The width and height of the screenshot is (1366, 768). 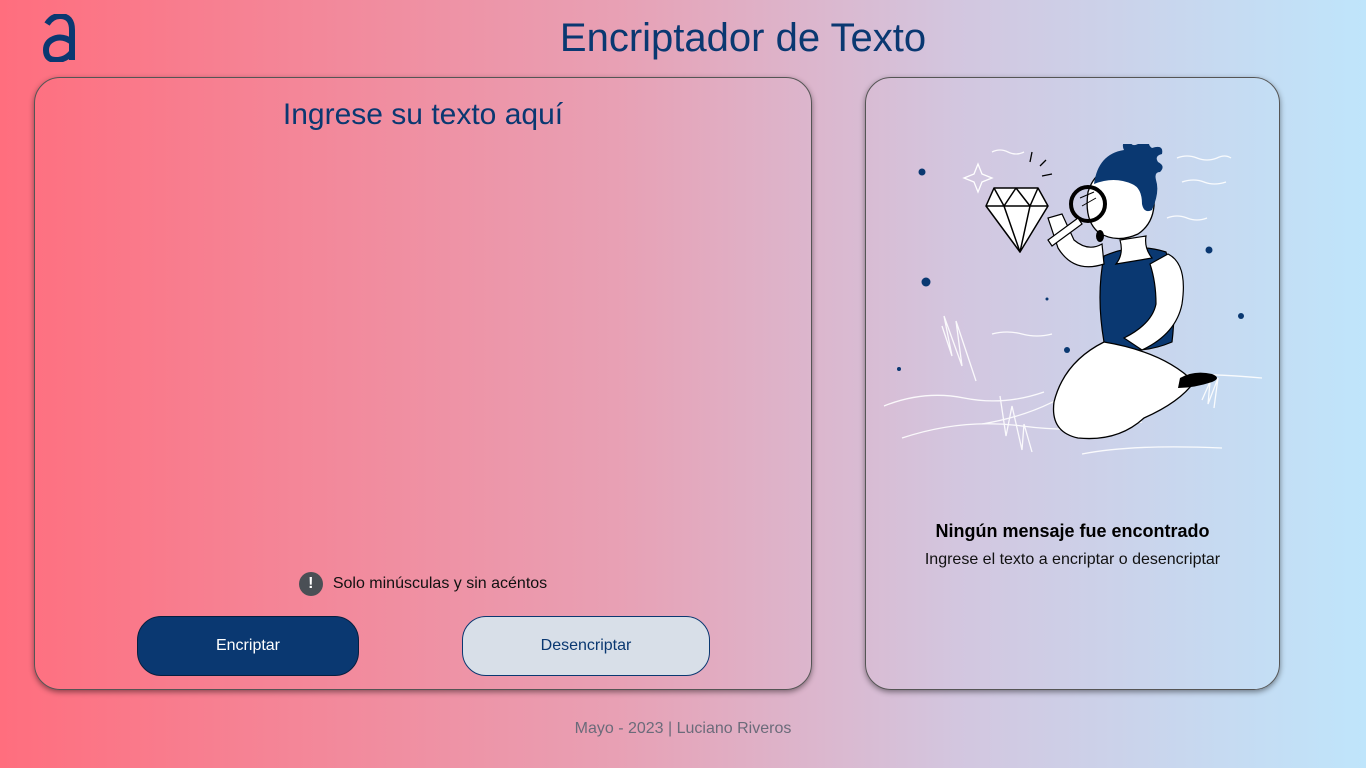 I want to click on exclamation-circle-icon: !, so click(x=310, y=584).